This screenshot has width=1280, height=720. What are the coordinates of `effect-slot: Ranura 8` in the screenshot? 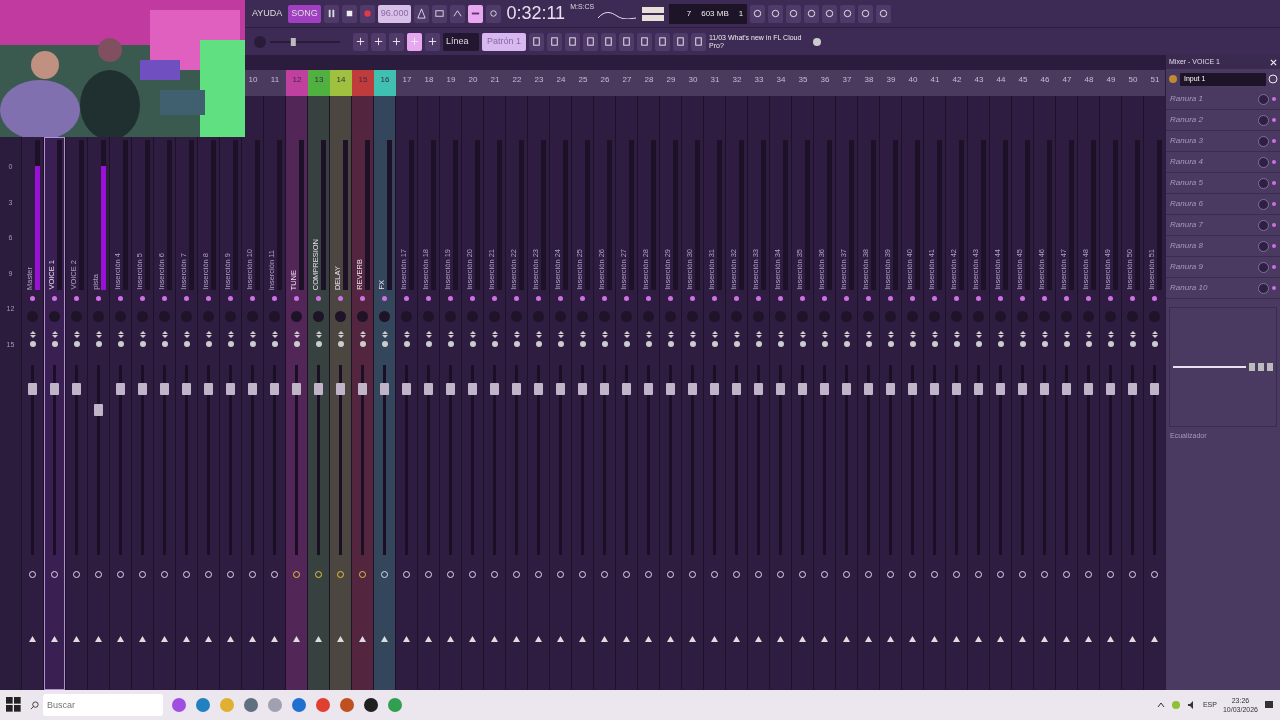 It's located at (1223, 246).